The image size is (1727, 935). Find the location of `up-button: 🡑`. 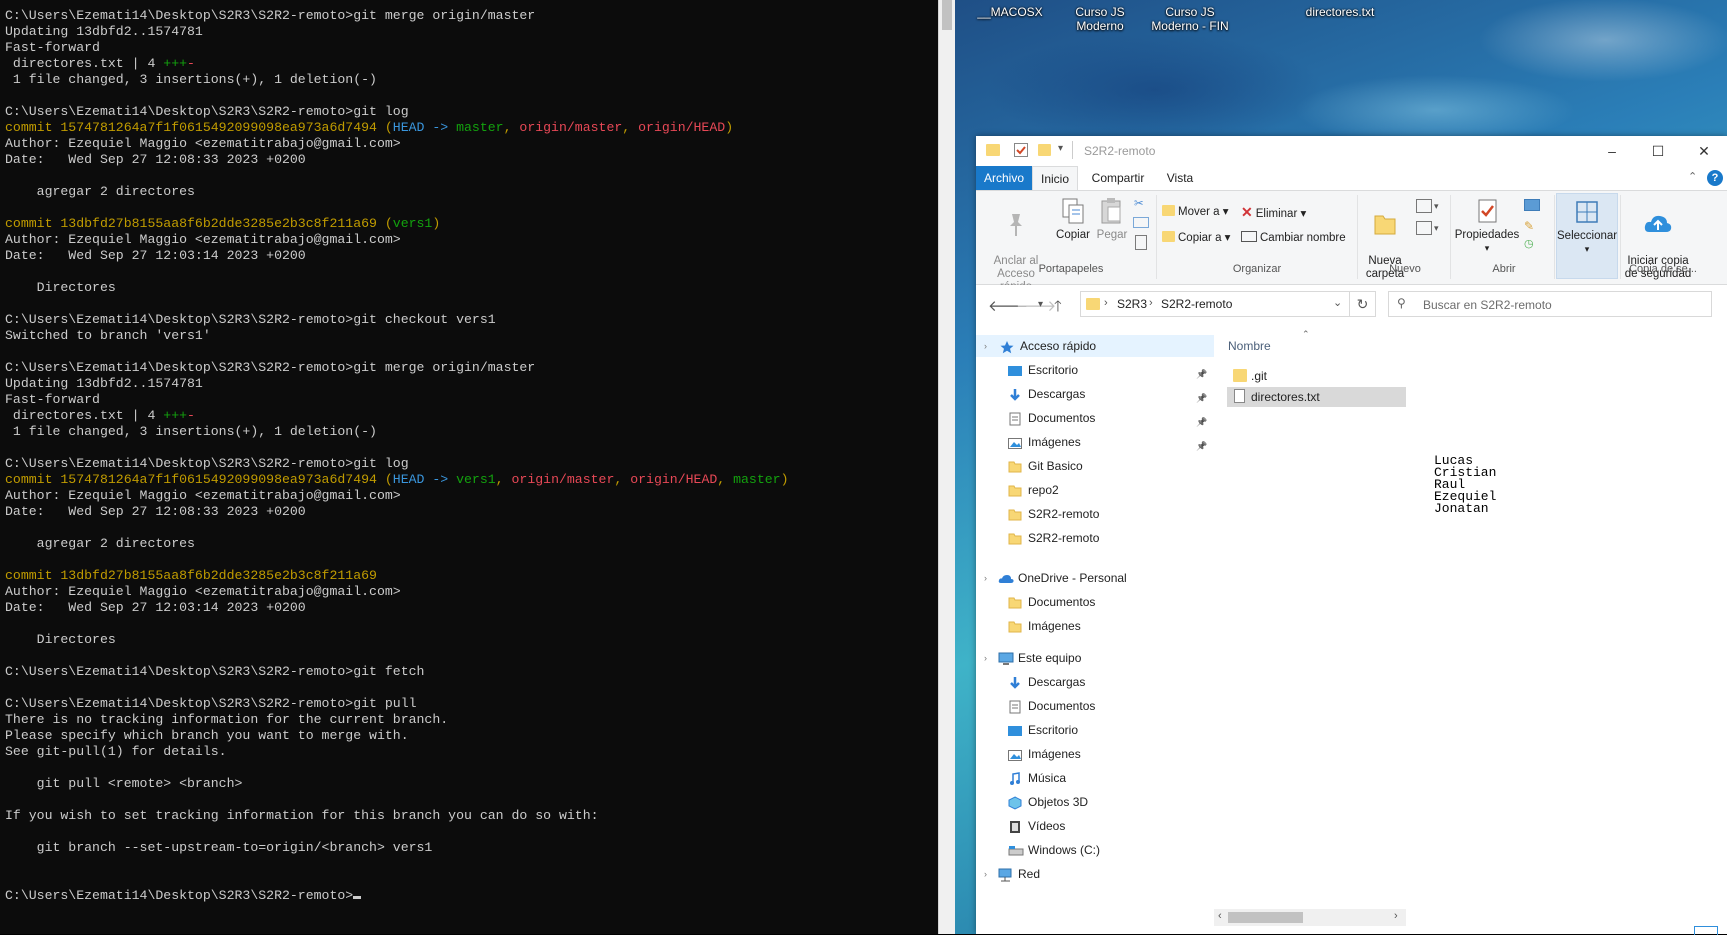

up-button: 🡑 is located at coordinates (1058, 308).